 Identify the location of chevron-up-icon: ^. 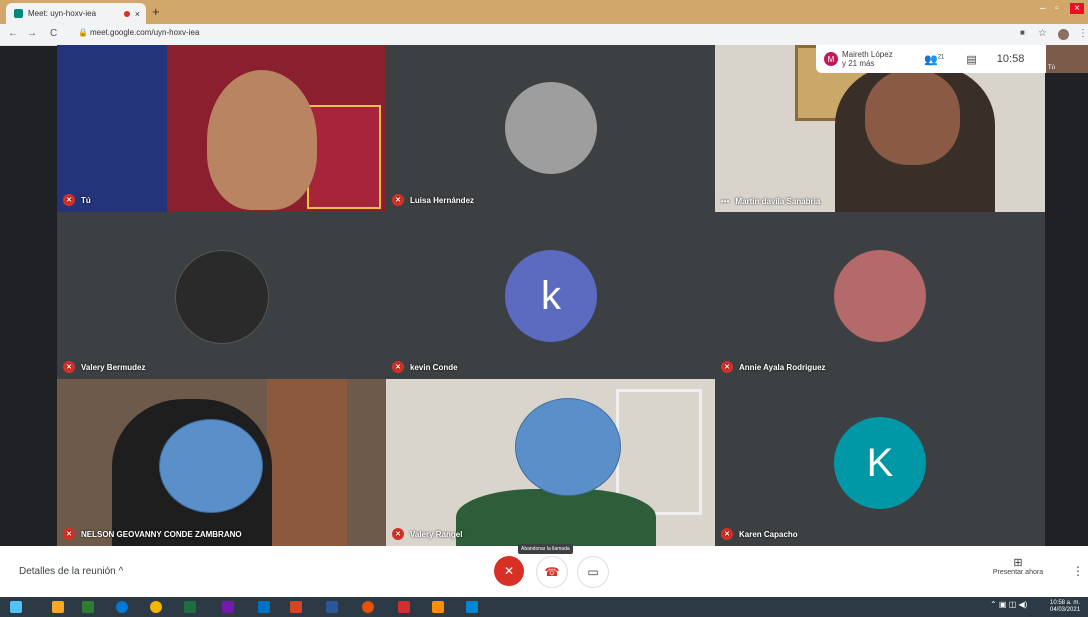
(121, 571).